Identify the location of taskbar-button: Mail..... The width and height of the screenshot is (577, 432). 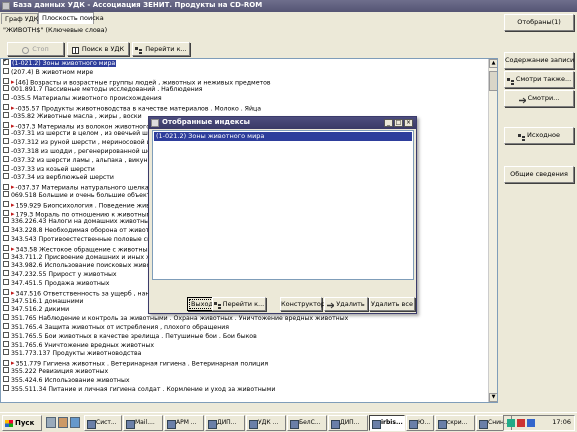
(143, 423).